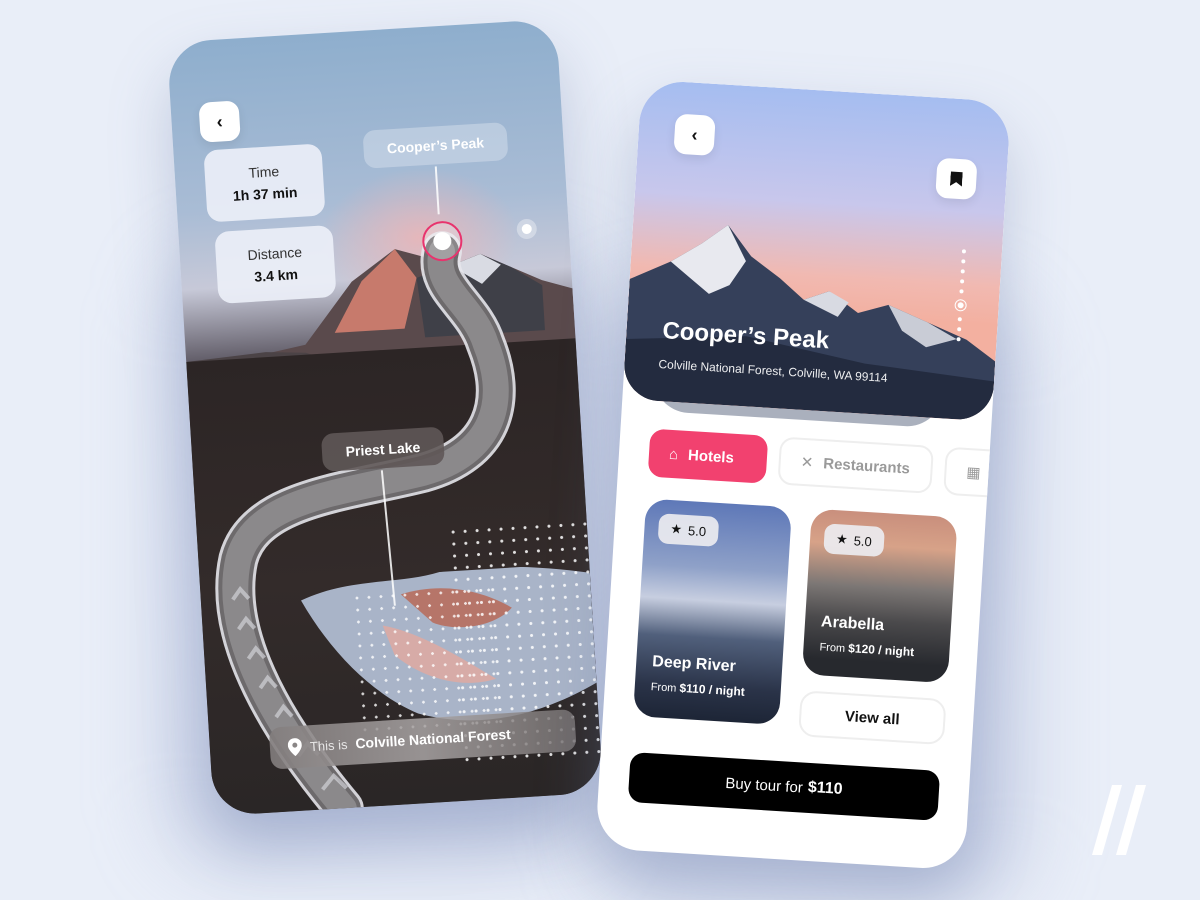  Describe the element at coordinates (265, 193) in the screenshot. I see `time-value: 1h 37 min` at that location.